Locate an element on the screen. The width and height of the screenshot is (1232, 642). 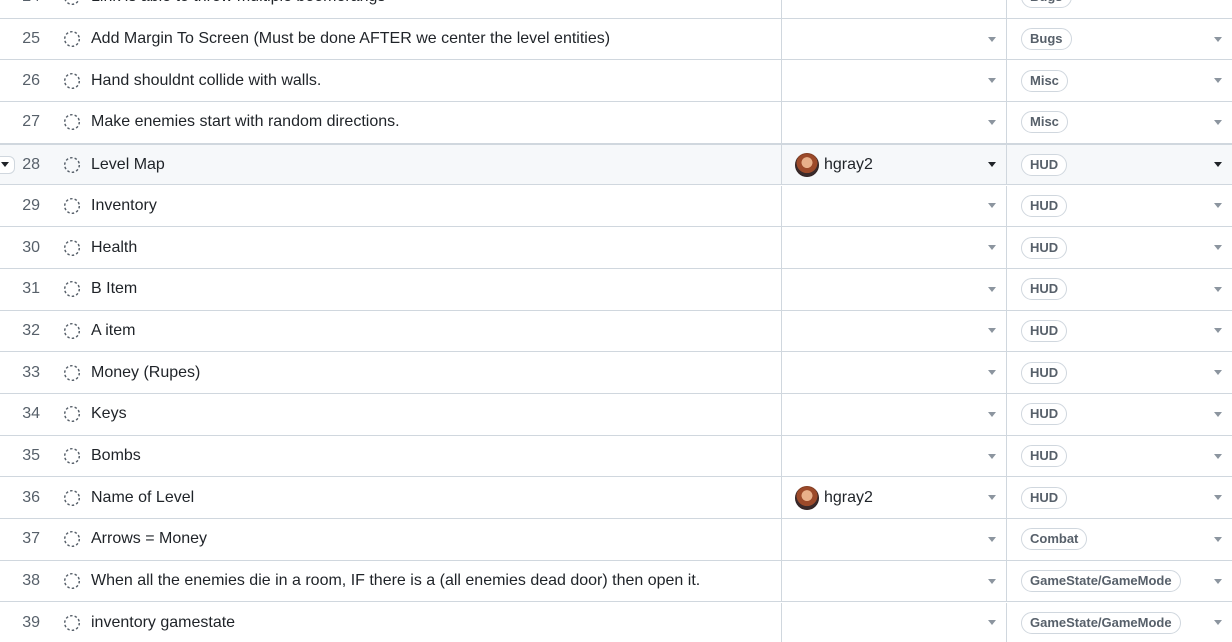
title-cell: Arrows = Money is located at coordinates (422, 539).